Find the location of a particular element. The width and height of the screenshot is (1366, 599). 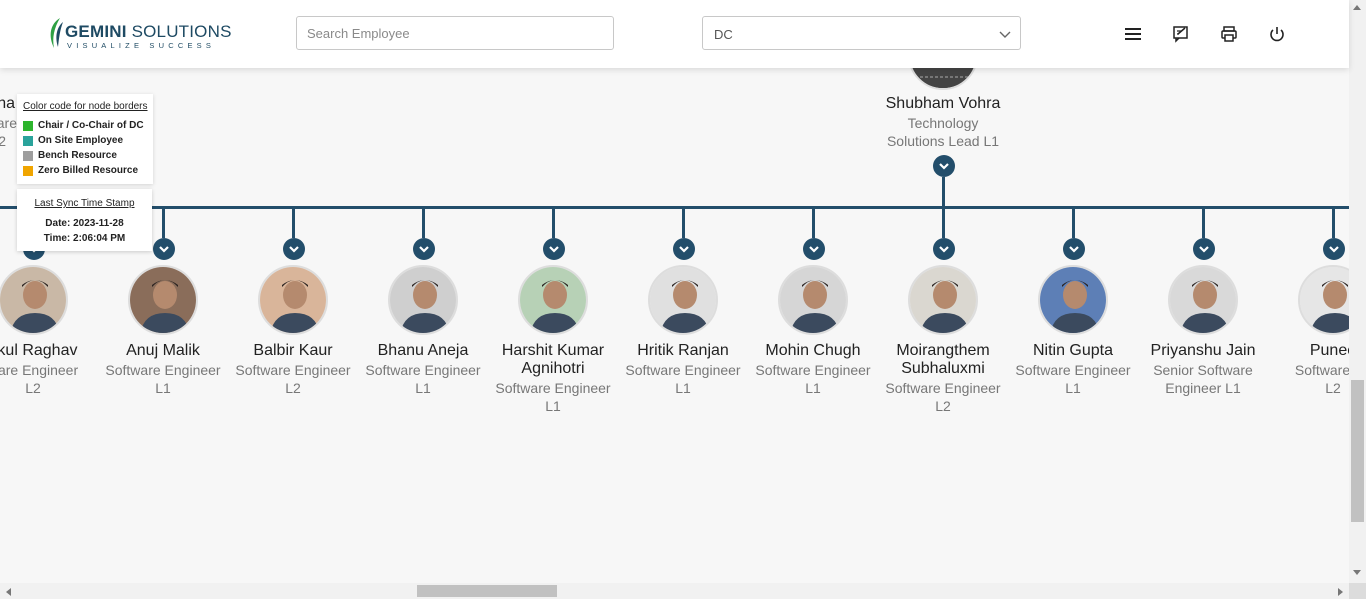

horizontal-scrollbar-thumb is located at coordinates (487, 591).